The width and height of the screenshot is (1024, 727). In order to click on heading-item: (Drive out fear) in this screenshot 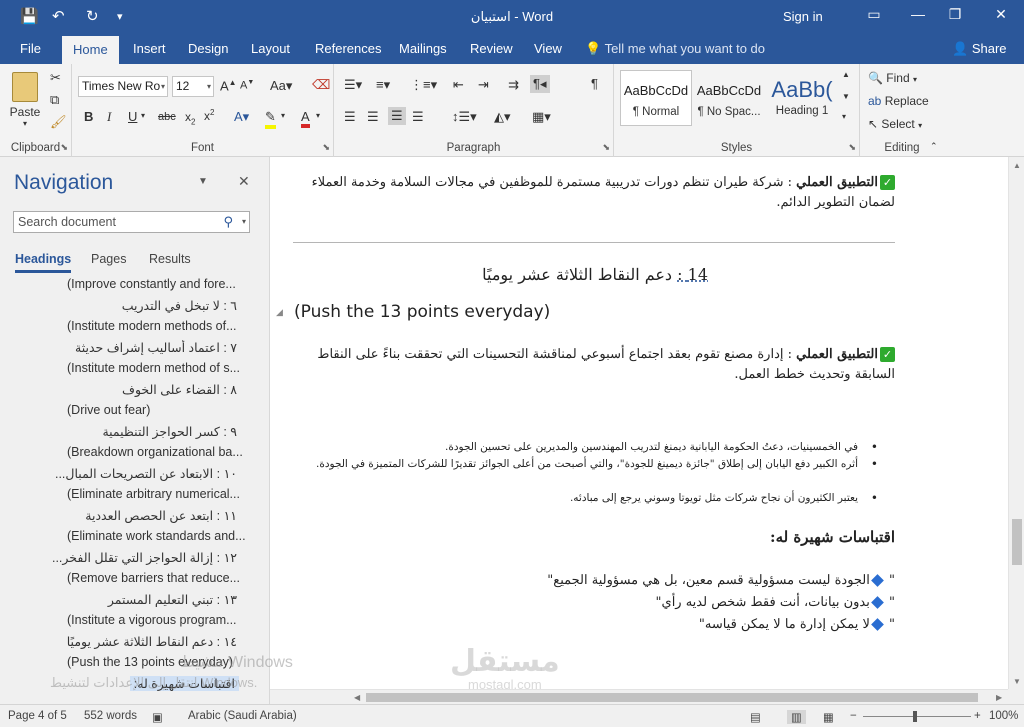, I will do `click(157, 410)`.